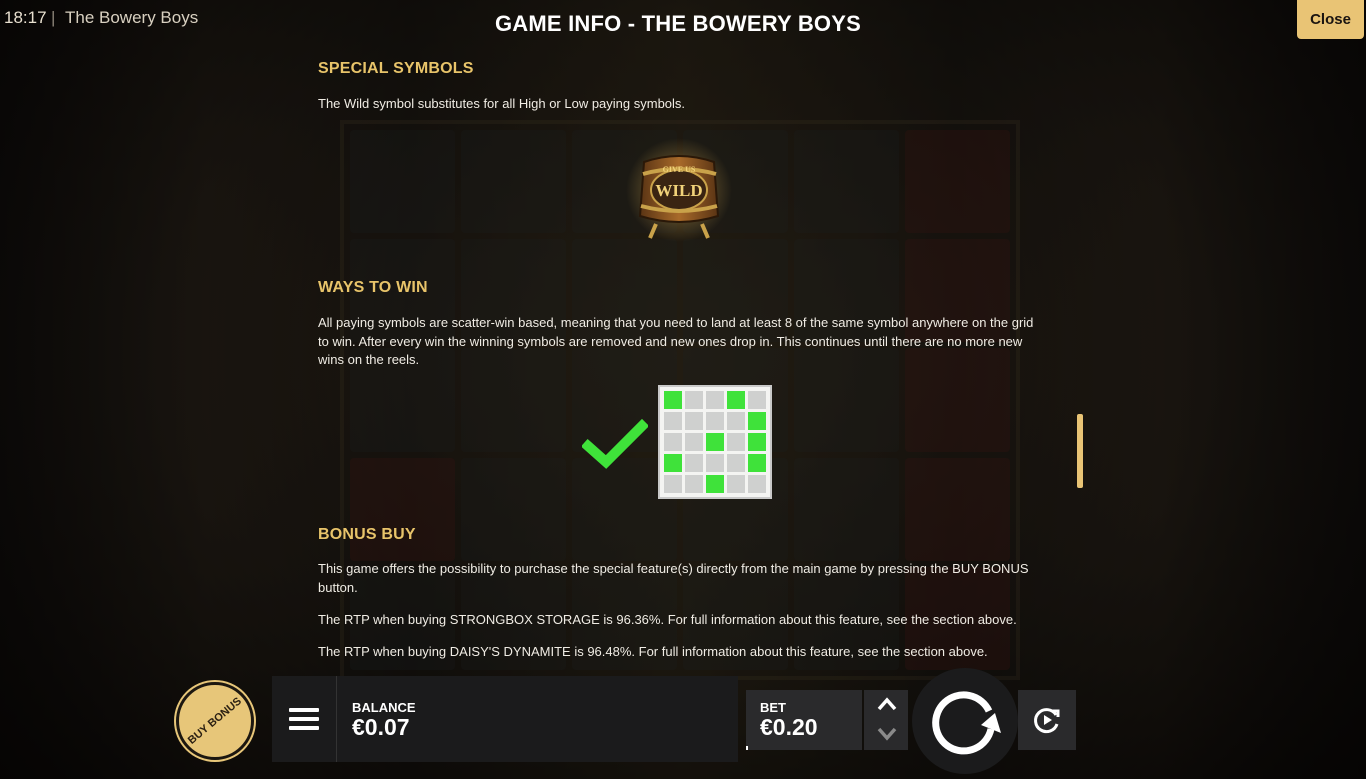 This screenshot has width=1366, height=779. I want to click on ways-to-win-heading: WAYS TO WIN, so click(373, 287).